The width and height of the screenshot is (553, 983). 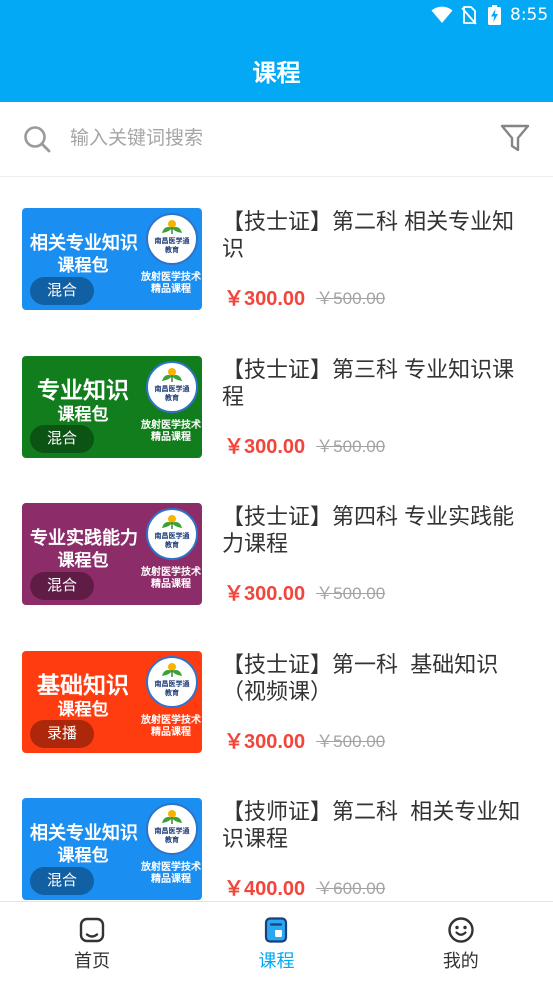 I want to click on search-input, so click(x=275, y=139).